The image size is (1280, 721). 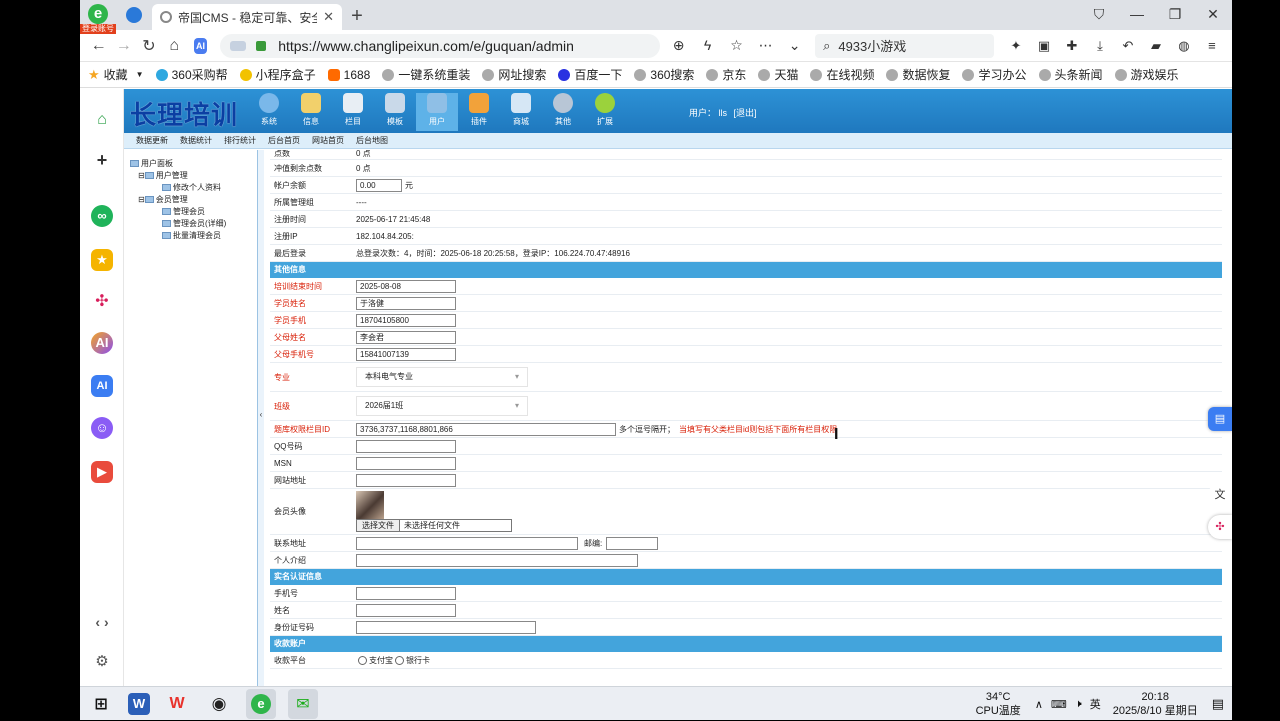 I want to click on menu-system: 系统, so click(x=269, y=112).